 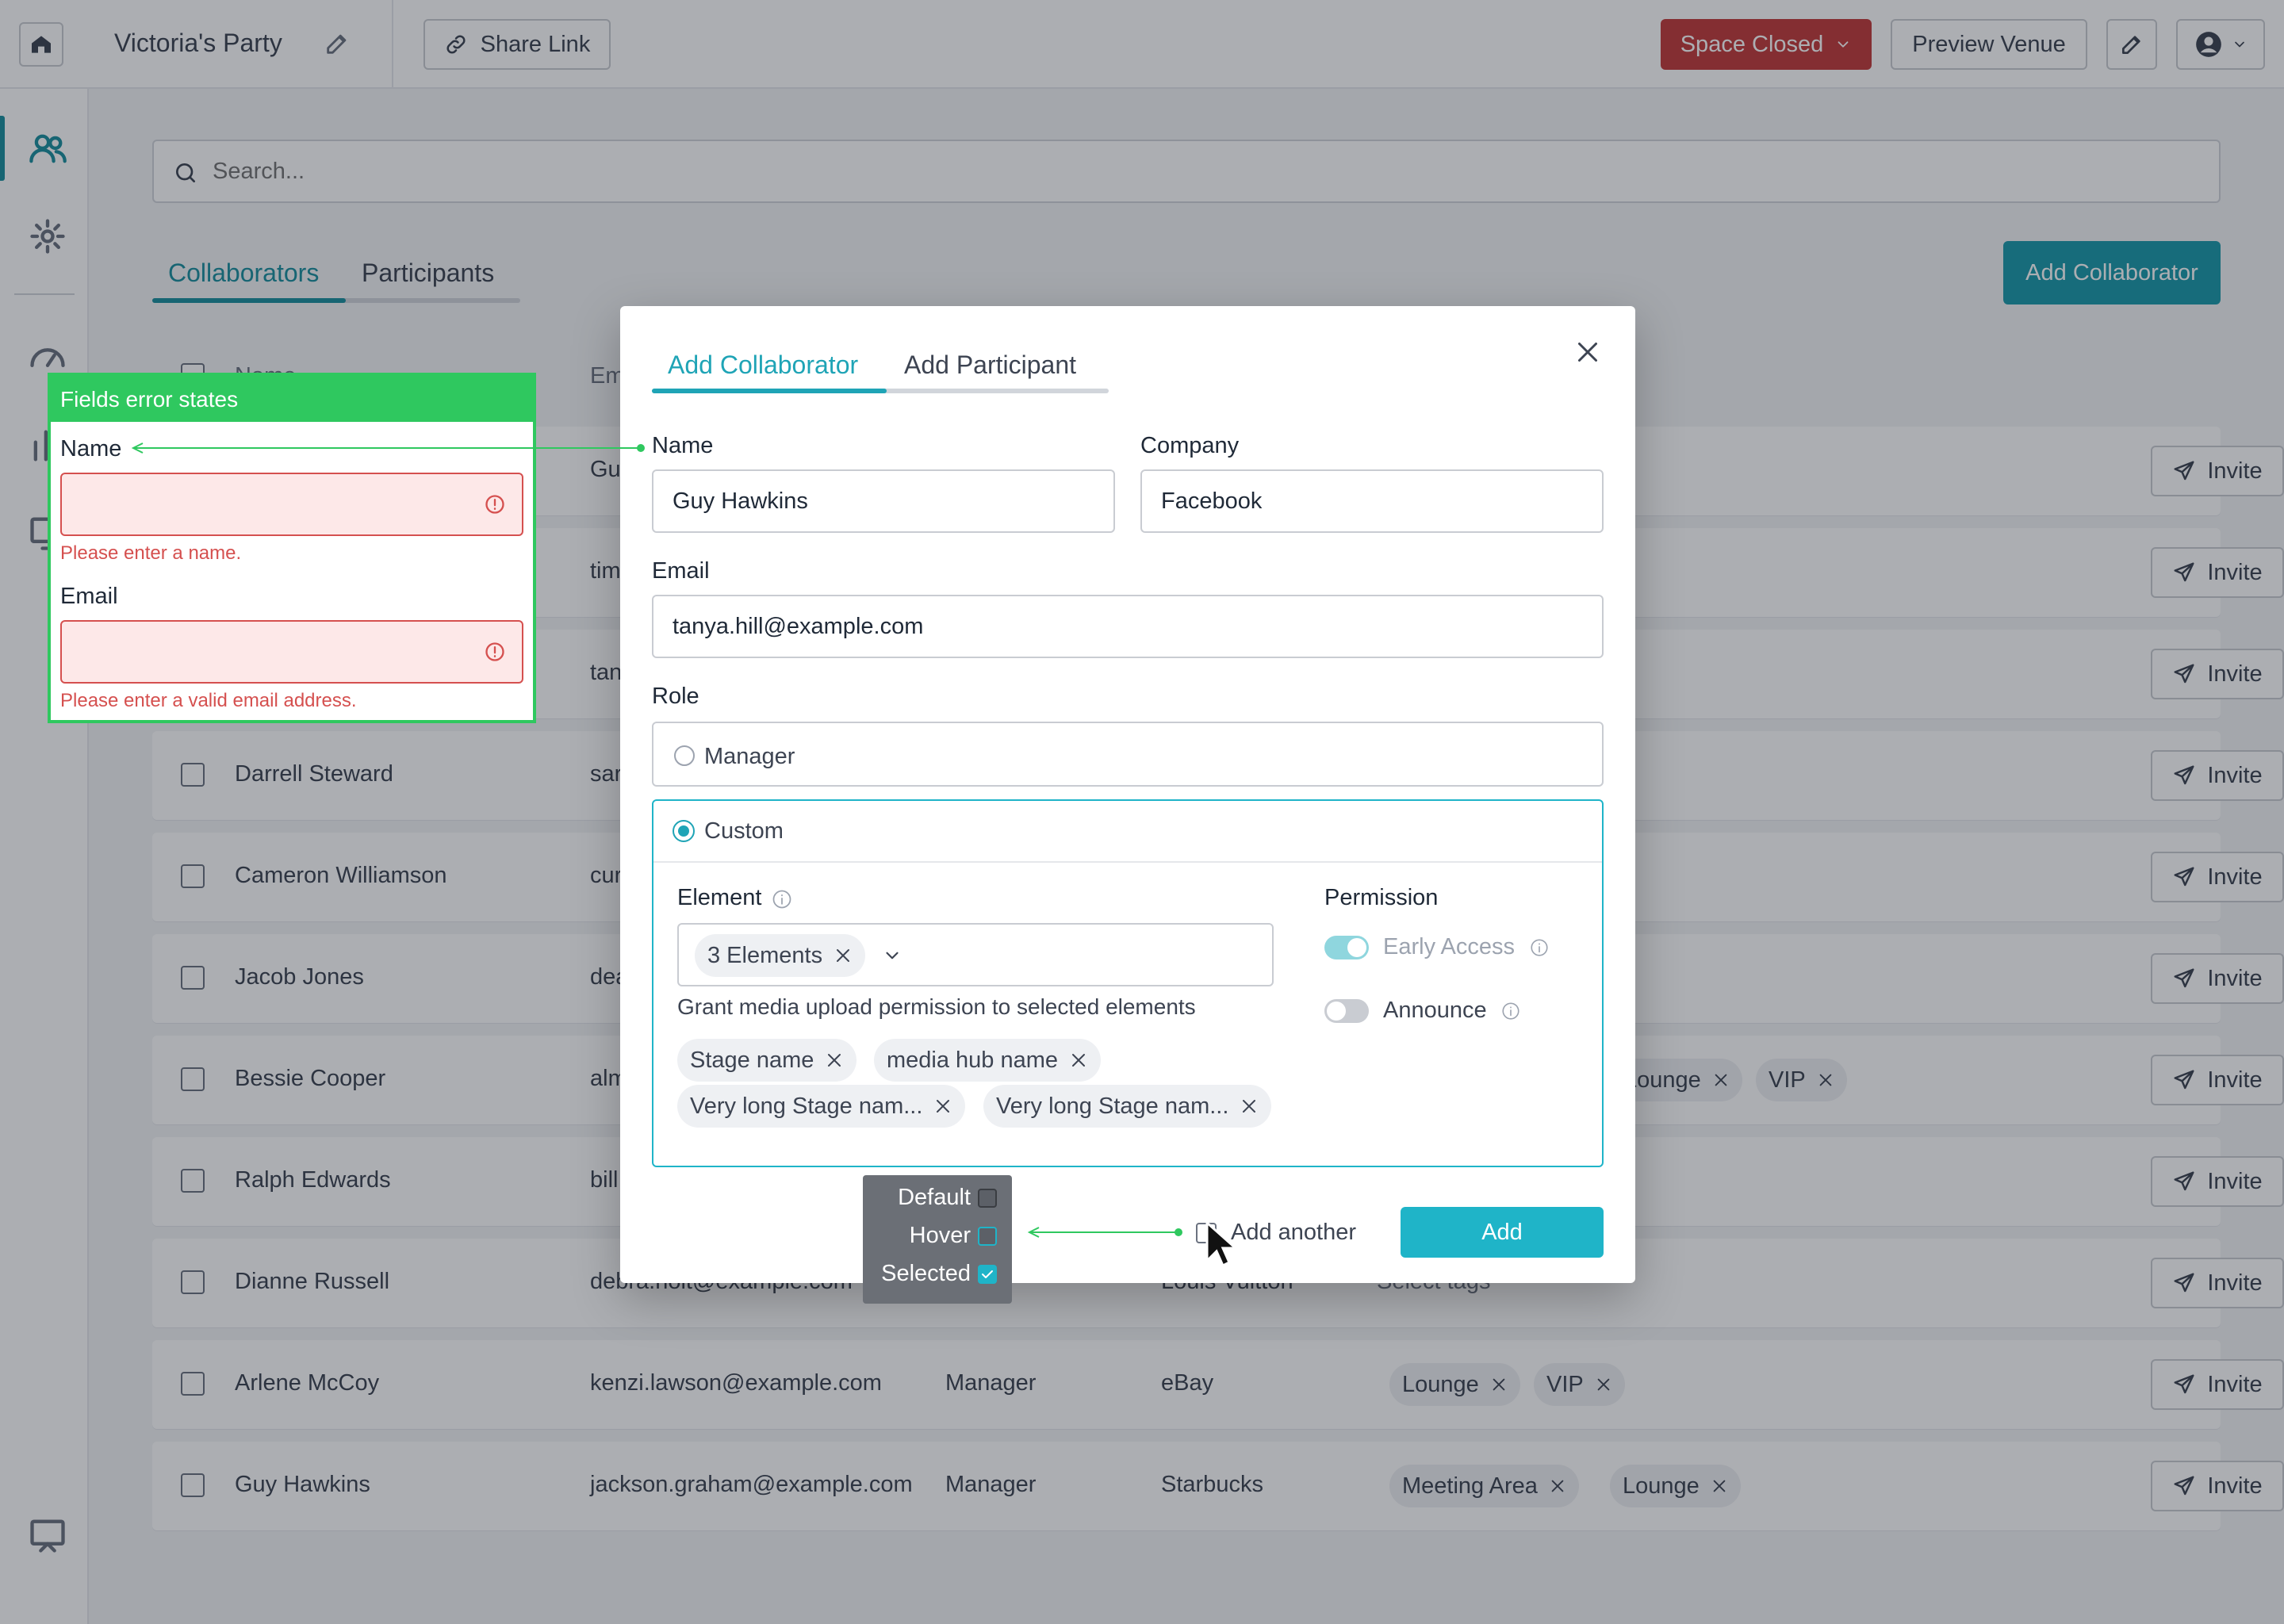 What do you see at coordinates (987, 1236) in the screenshot?
I see `state-hover-box` at bounding box center [987, 1236].